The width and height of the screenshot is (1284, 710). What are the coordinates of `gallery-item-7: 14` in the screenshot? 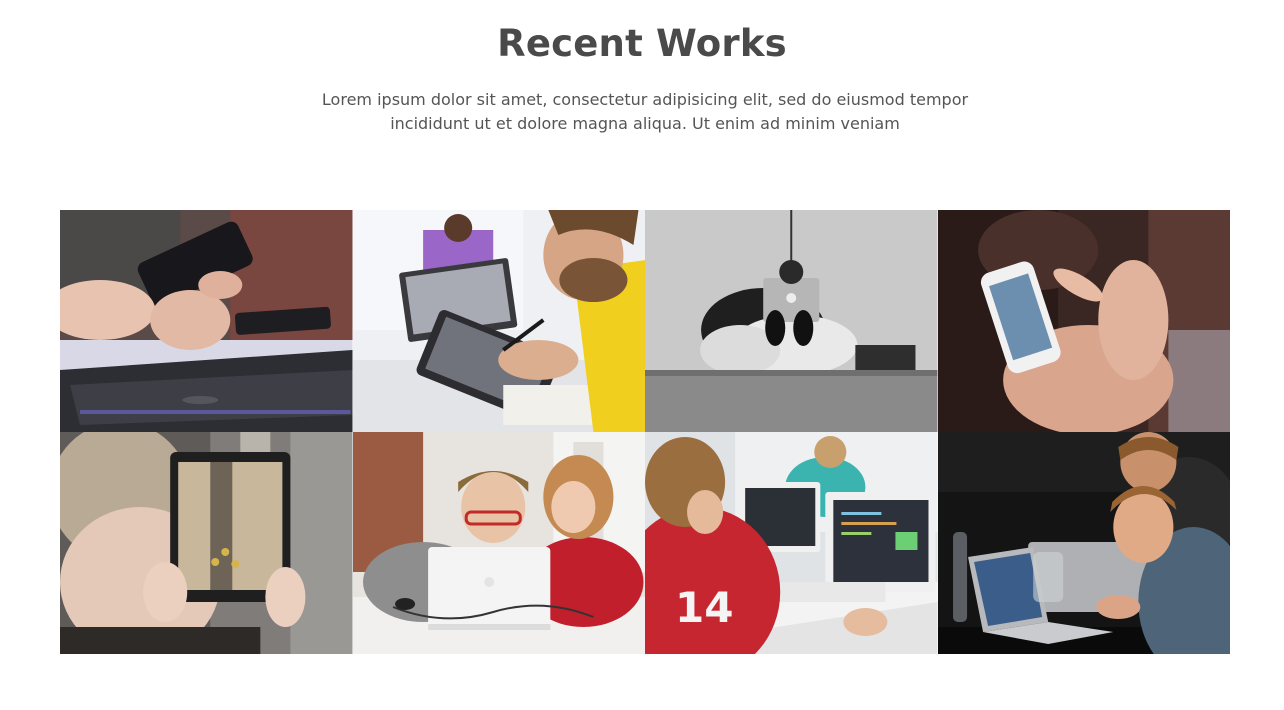 It's located at (791, 543).